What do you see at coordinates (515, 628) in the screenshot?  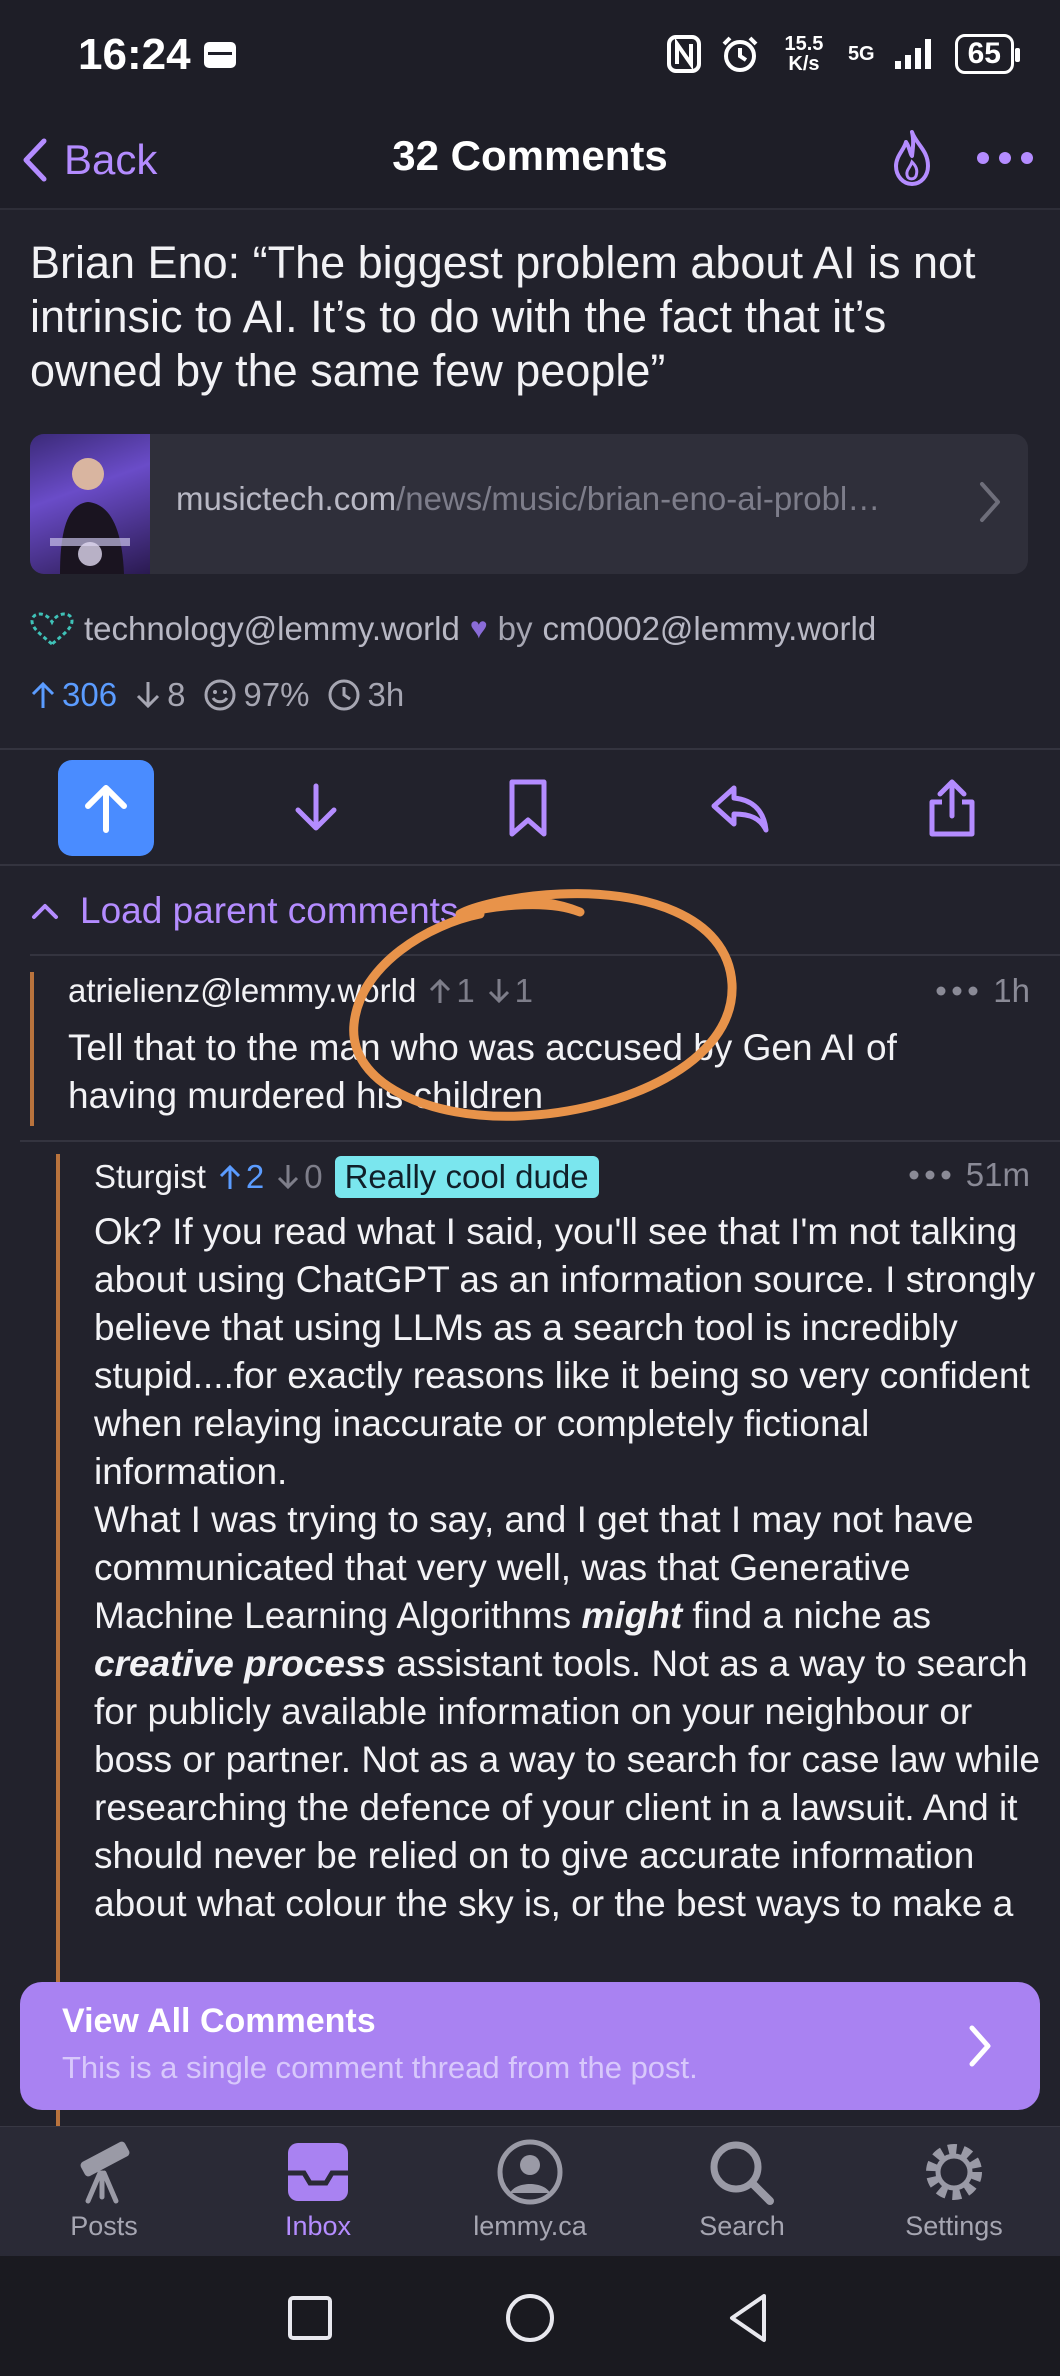 I see `by-label: by` at bounding box center [515, 628].